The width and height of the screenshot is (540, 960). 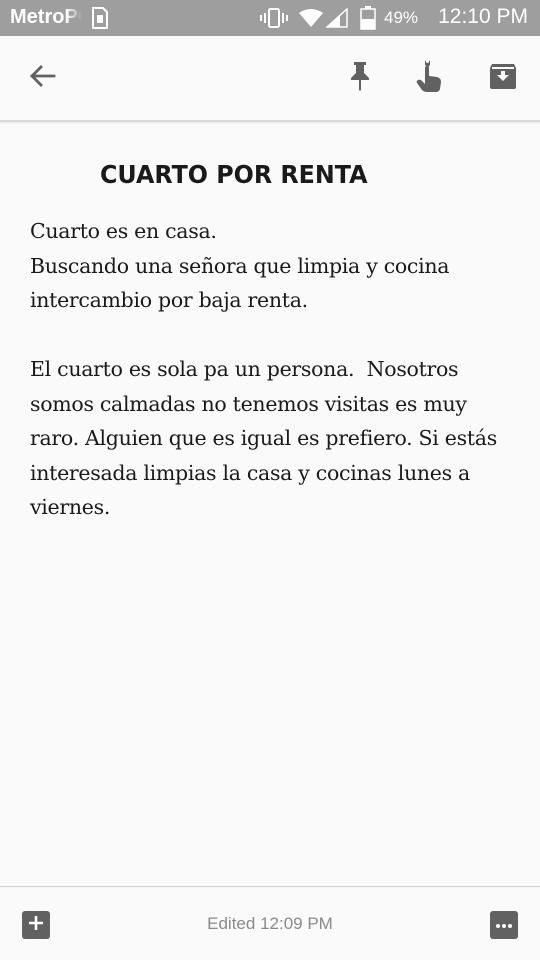 What do you see at coordinates (368, 20) in the screenshot?
I see `battery-icon` at bounding box center [368, 20].